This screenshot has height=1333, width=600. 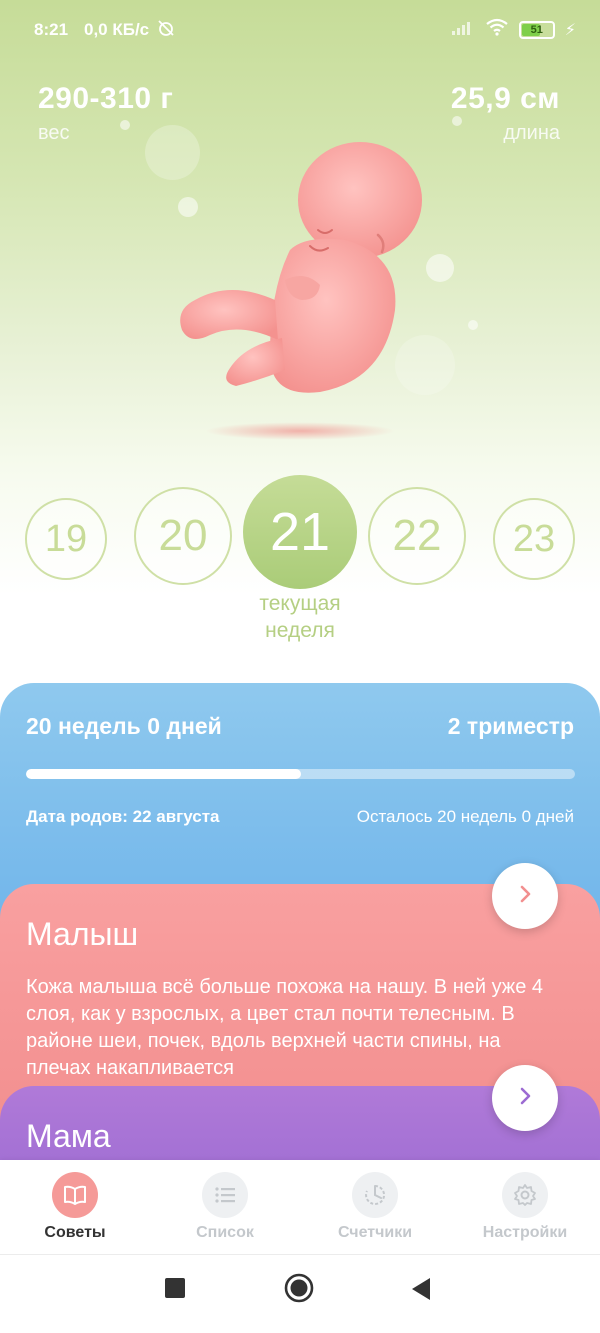 I want to click on week-22: 22, so click(x=417, y=536).